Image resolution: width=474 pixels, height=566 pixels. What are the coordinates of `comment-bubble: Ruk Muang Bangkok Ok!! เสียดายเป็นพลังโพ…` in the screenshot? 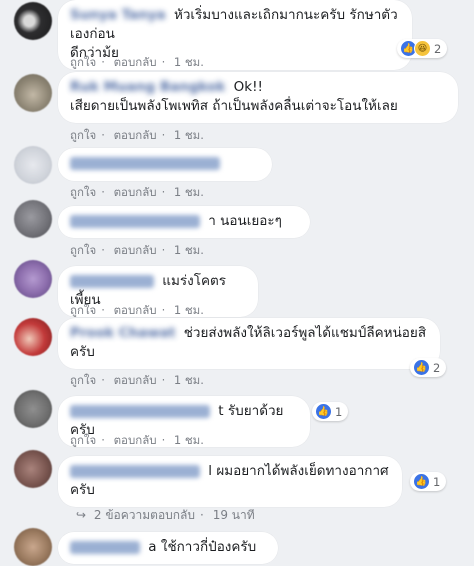 It's located at (258, 97).